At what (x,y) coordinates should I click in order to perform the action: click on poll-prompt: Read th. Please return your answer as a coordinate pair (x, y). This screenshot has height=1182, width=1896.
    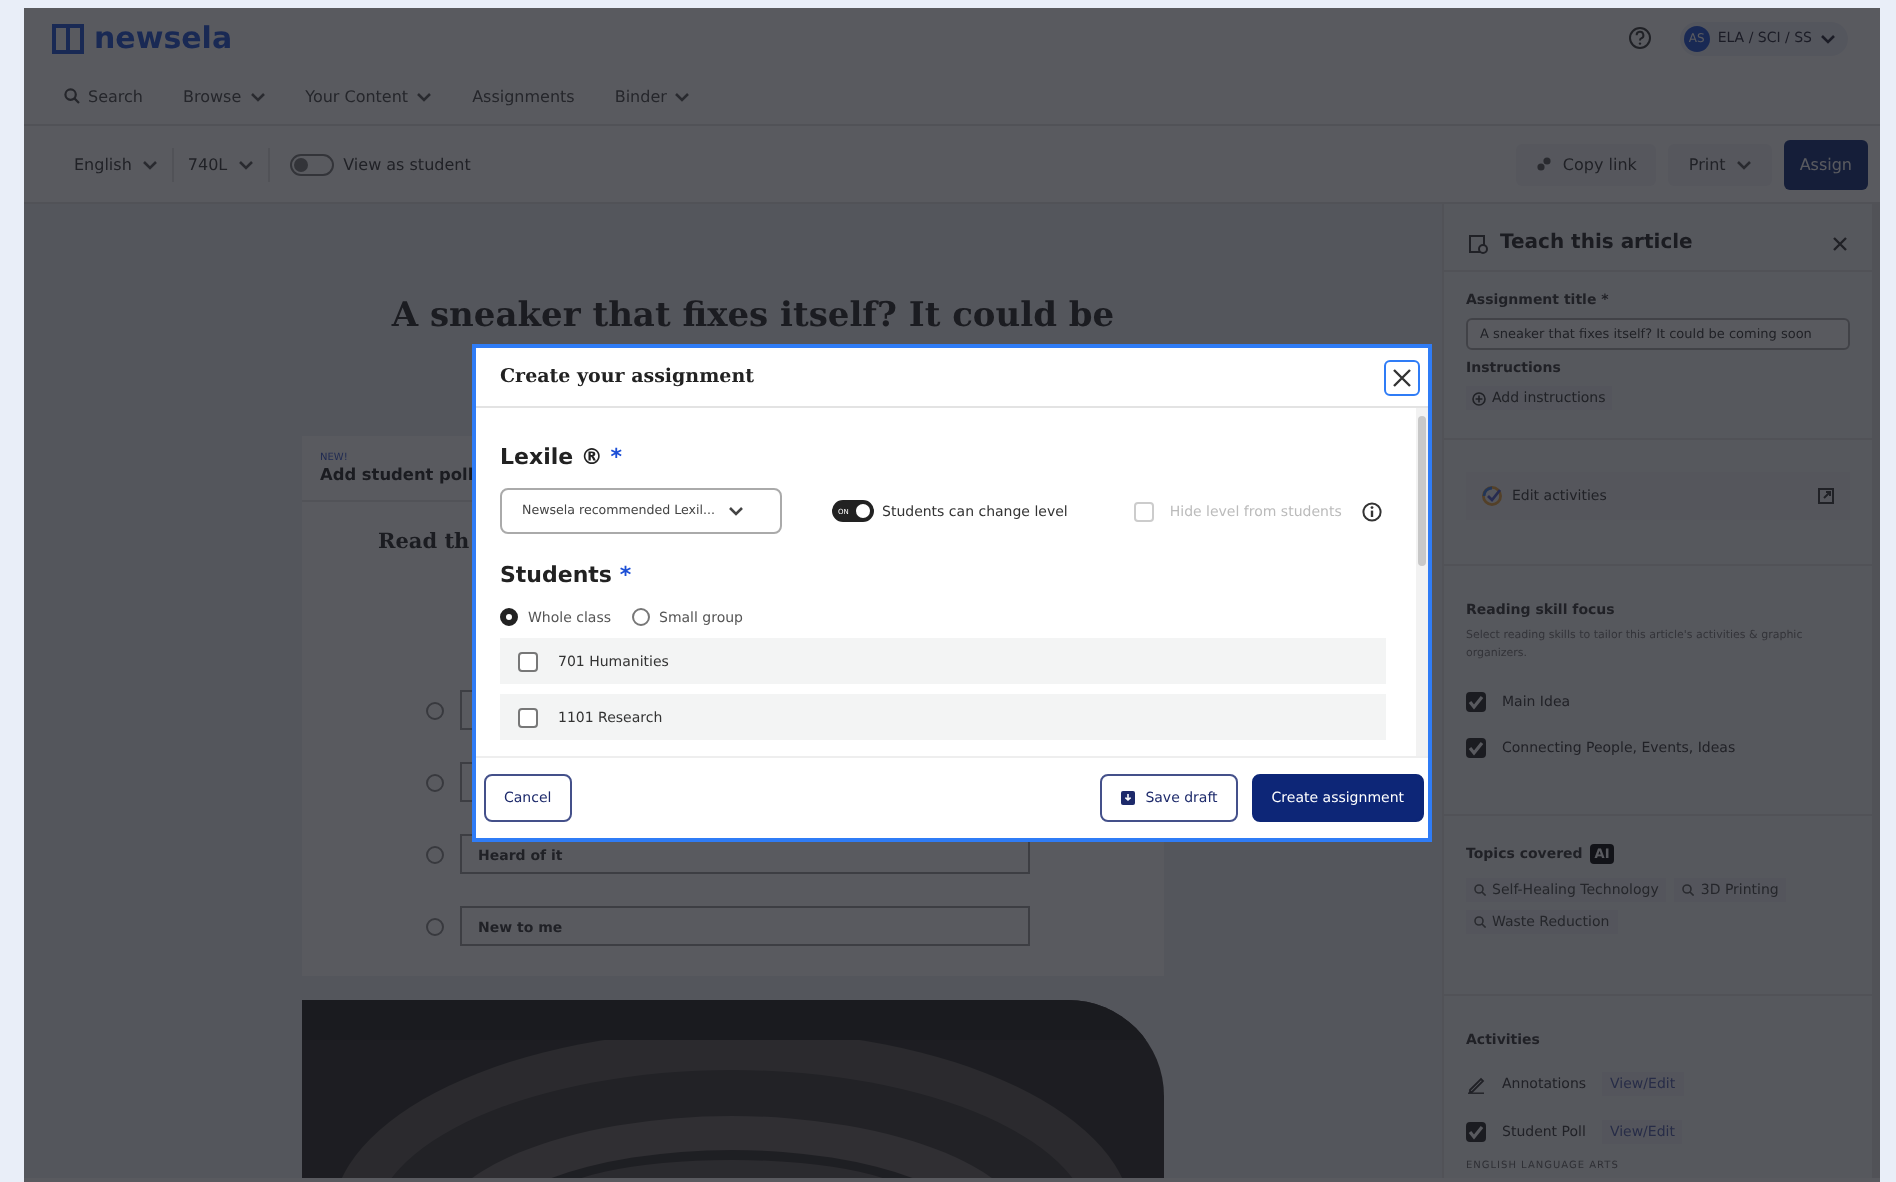
    Looking at the image, I should click on (424, 542).